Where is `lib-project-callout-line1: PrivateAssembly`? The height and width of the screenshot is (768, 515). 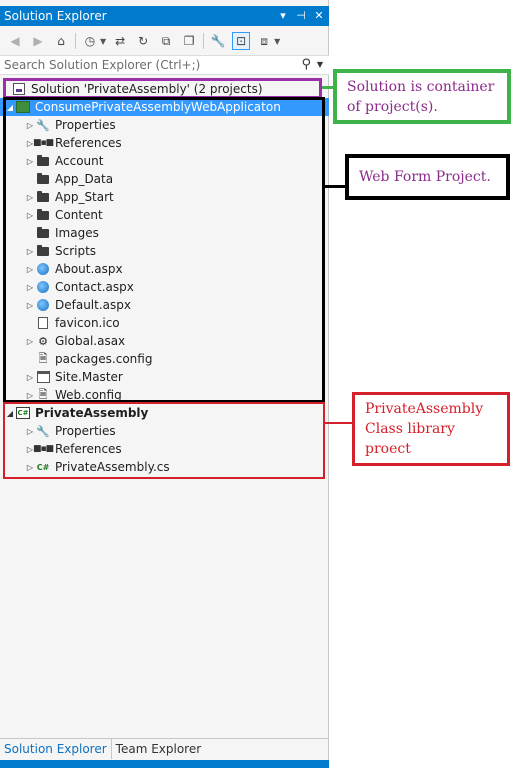
lib-project-callout-line1: PrivateAssembly is located at coordinates (424, 409).